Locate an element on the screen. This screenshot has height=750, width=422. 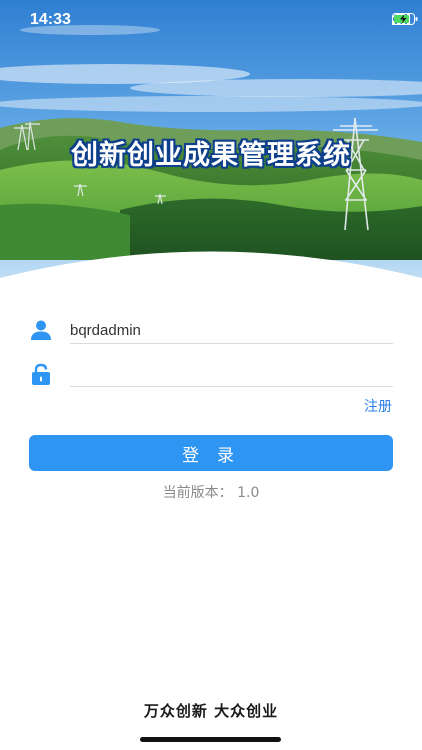
home-indicator is located at coordinates (210, 739).